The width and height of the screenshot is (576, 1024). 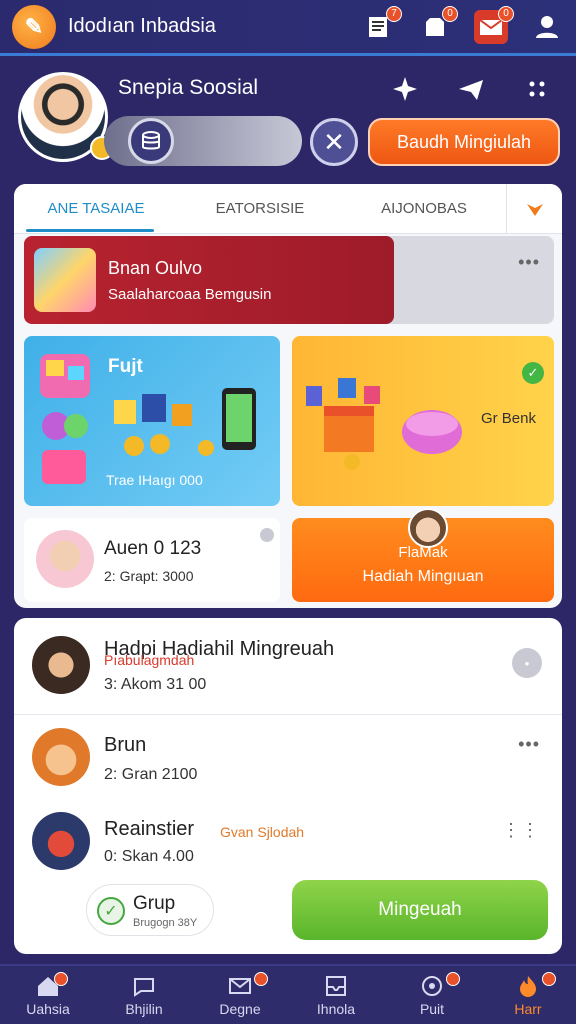 I want to click on group-chip-title: Grup, so click(x=154, y=903).